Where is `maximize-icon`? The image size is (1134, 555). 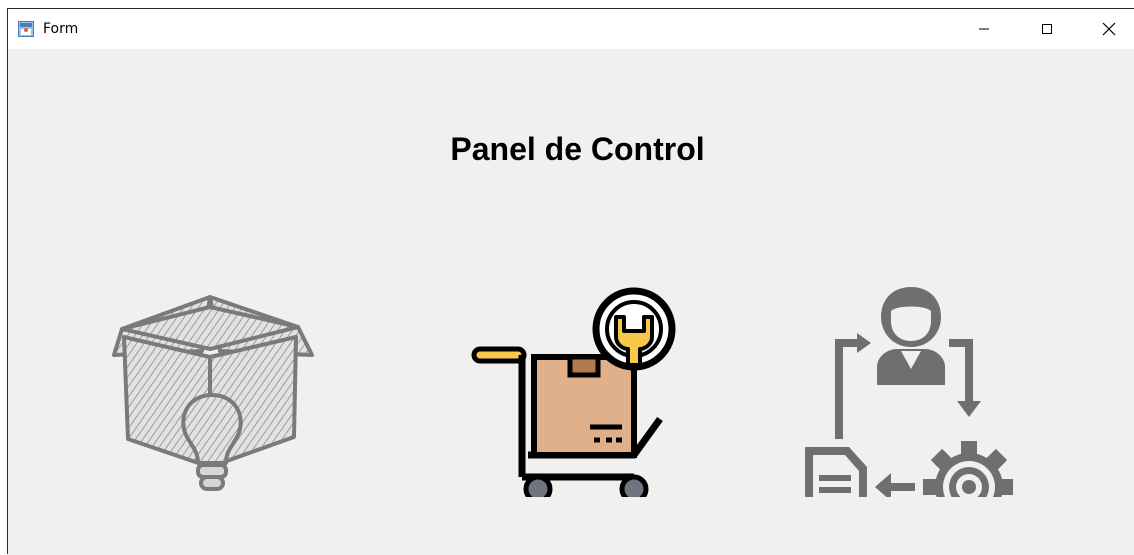
maximize-icon is located at coordinates (1047, 29).